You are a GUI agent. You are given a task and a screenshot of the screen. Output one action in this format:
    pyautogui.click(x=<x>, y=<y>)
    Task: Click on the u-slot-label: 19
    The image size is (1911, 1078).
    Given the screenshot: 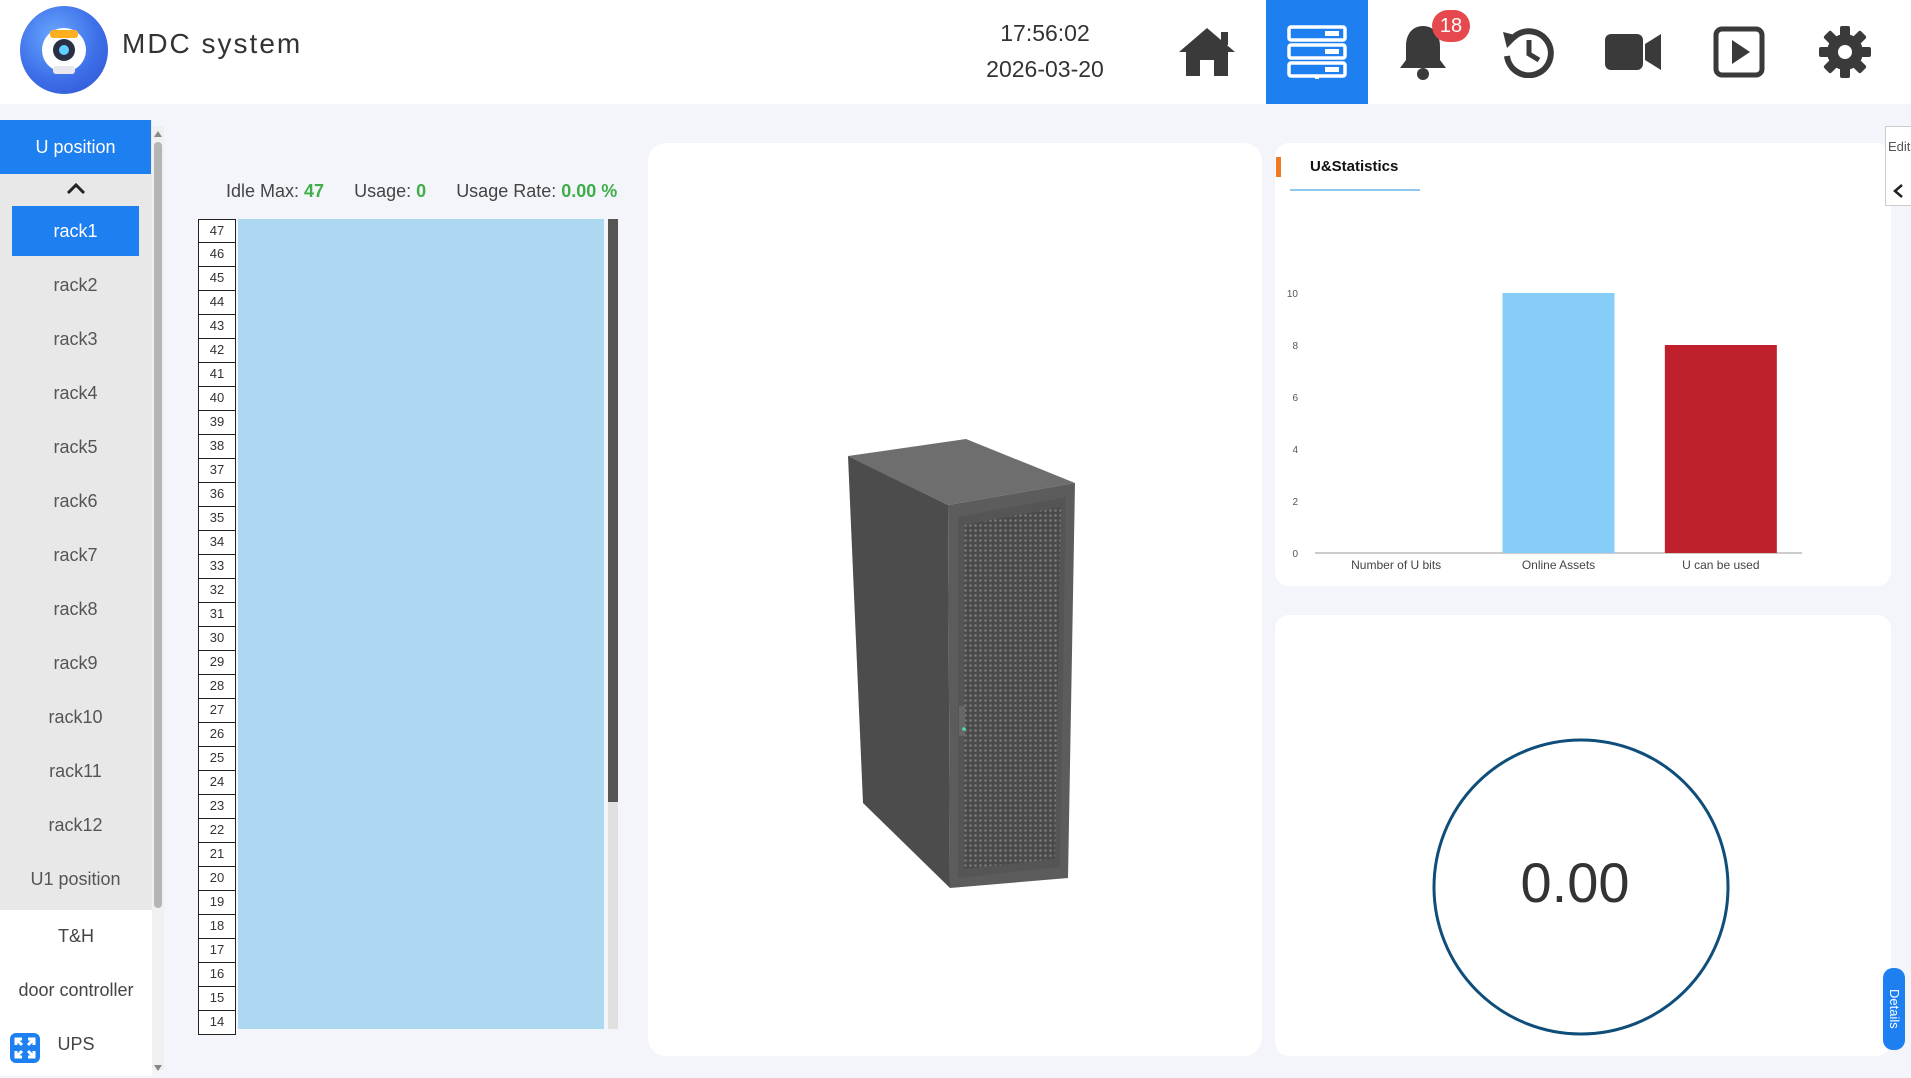 What is the action you would take?
    pyautogui.click(x=217, y=903)
    